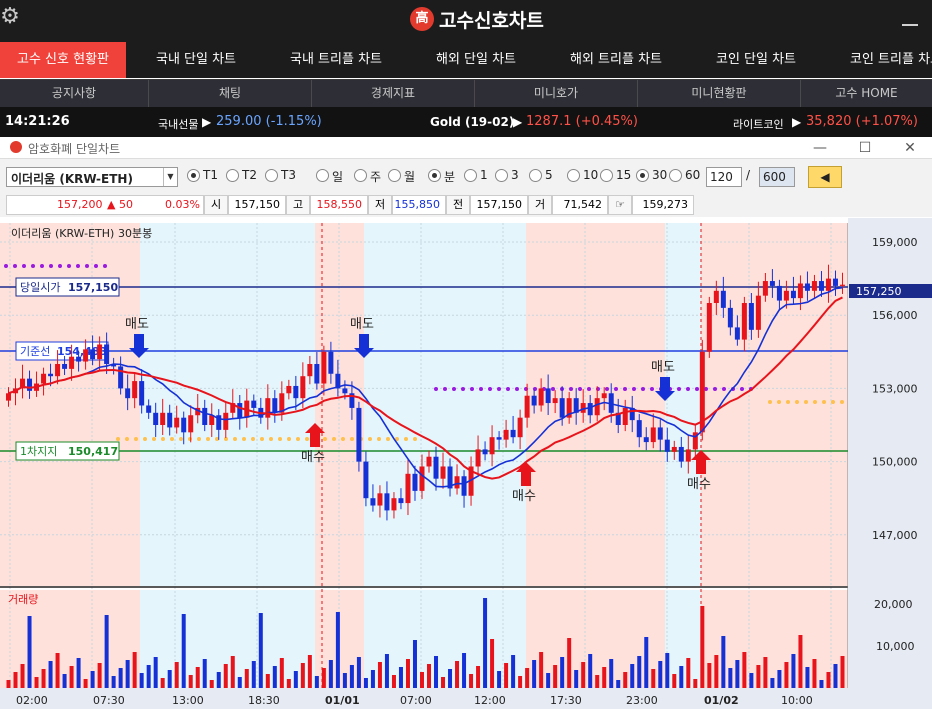 The width and height of the screenshot is (932, 709). What do you see at coordinates (74, 93) in the screenshot?
I see `subtab-notice: 공지사항` at bounding box center [74, 93].